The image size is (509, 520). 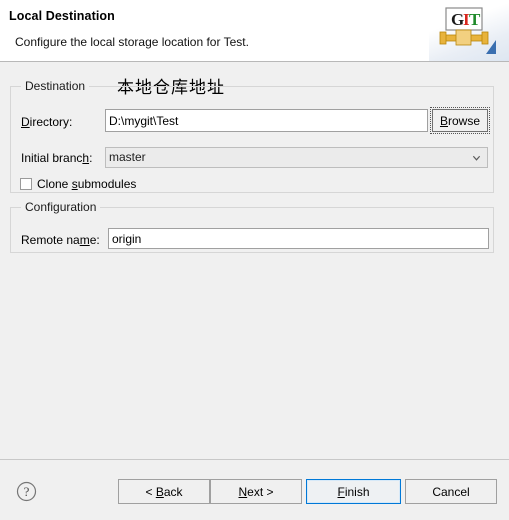 I want to click on remote-name-input, so click(x=298, y=238).